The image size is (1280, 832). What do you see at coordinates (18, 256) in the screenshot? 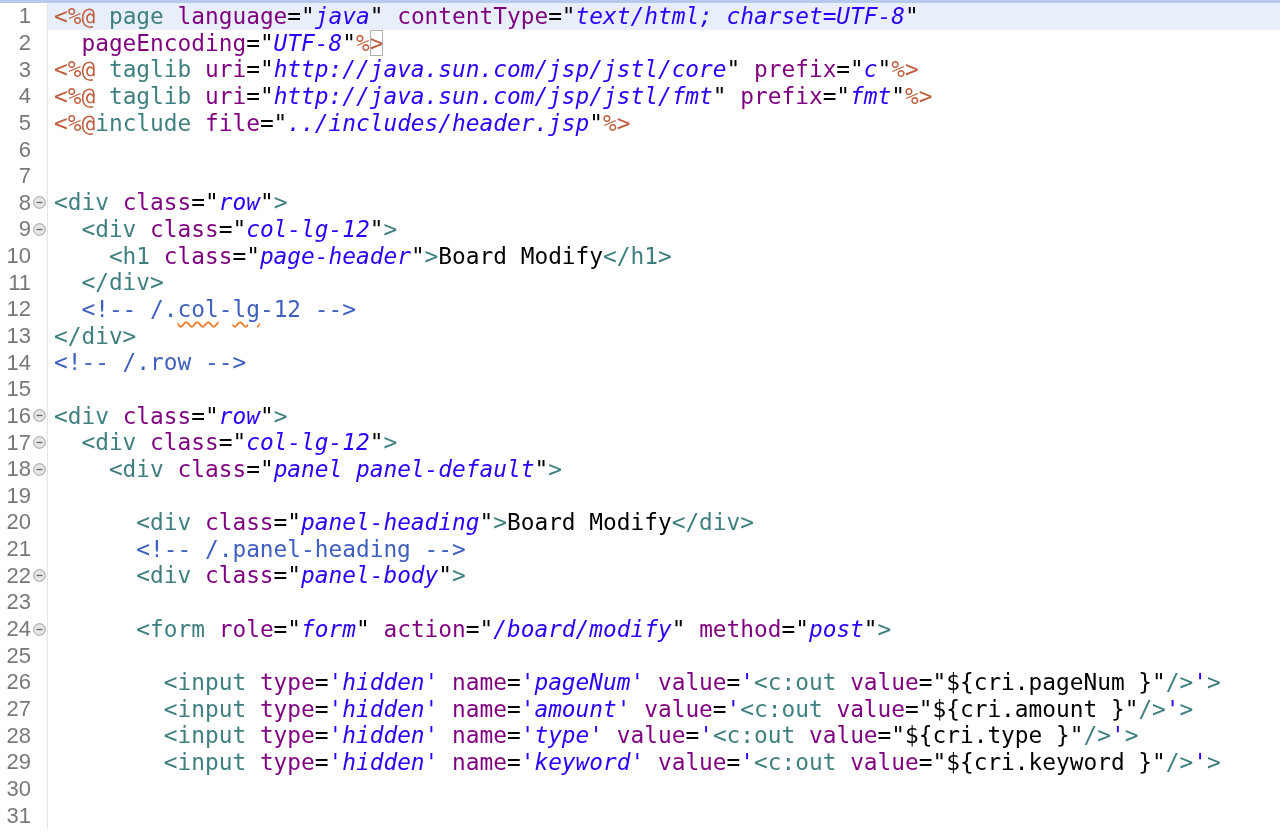
I see `line-number: 10` at bounding box center [18, 256].